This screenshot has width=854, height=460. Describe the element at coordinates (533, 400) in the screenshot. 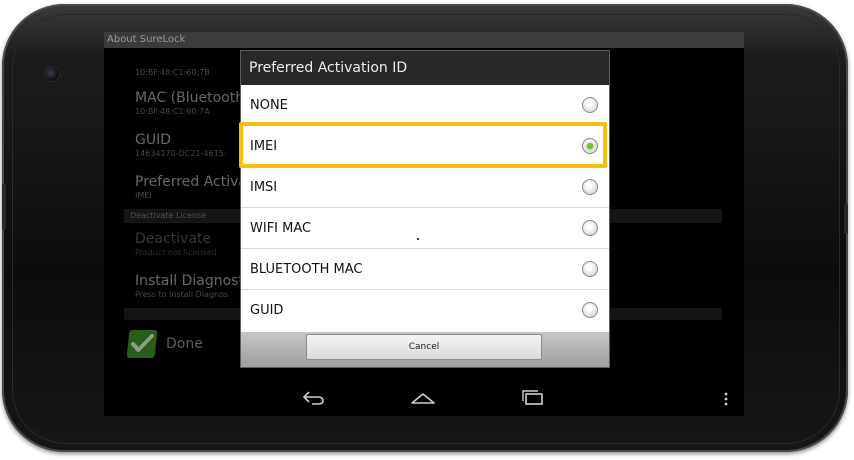

I see `recent-apps-icon` at that location.